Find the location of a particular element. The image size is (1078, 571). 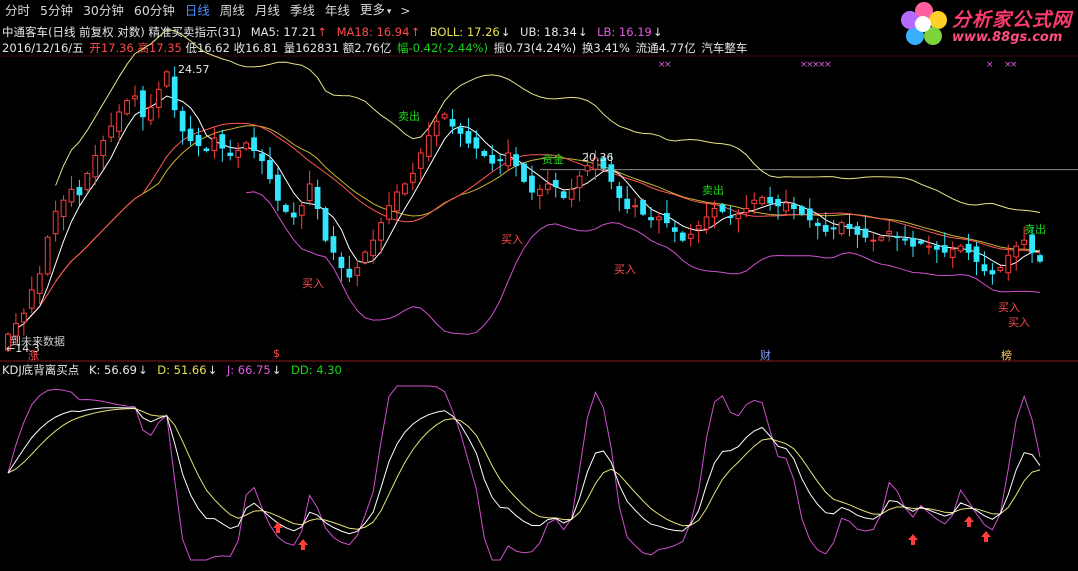

level-tag: 资金 is located at coordinates (553, 159).